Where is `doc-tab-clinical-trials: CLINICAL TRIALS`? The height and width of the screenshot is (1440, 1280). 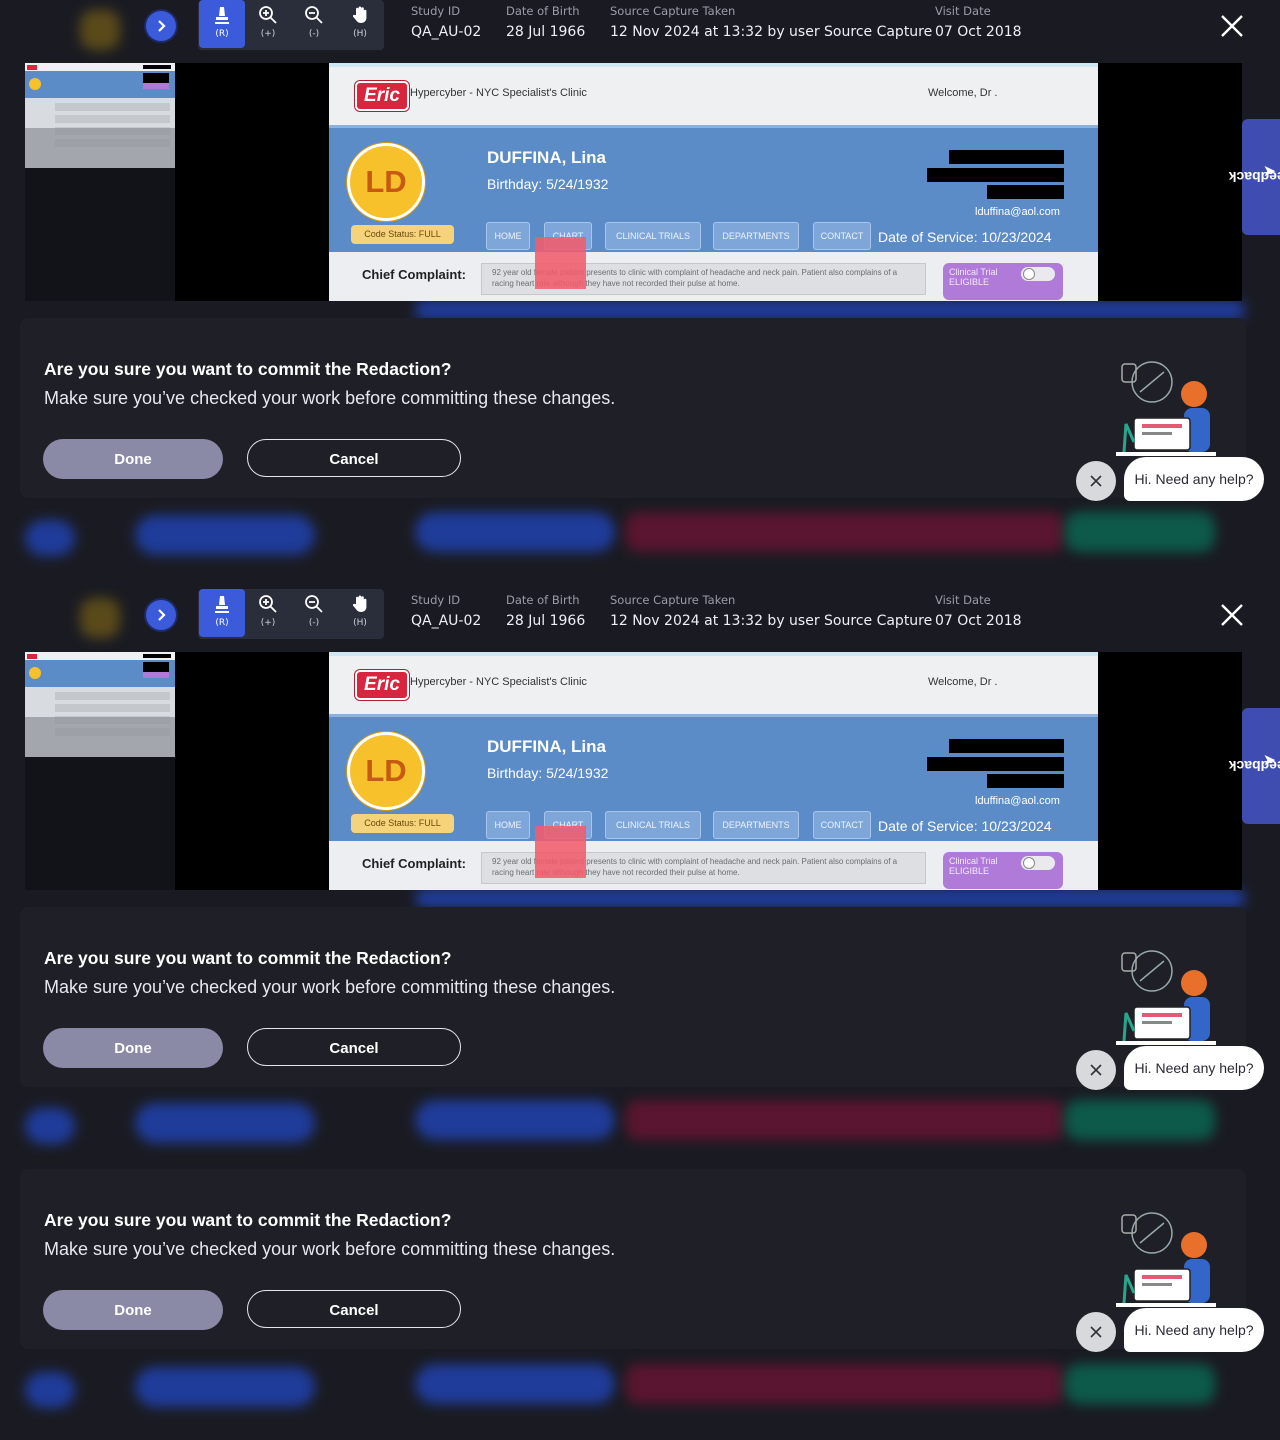
doc-tab-clinical-trials: CLINICAL TRIALS is located at coordinates (653, 236).